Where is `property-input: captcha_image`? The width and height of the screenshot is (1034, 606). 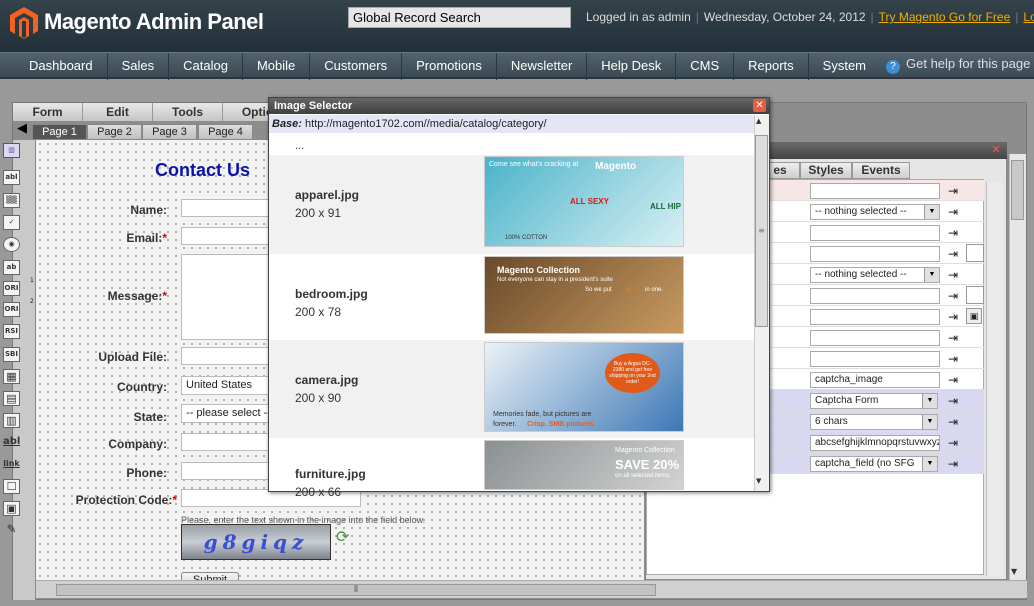 property-input: captcha_image is located at coordinates (875, 380).